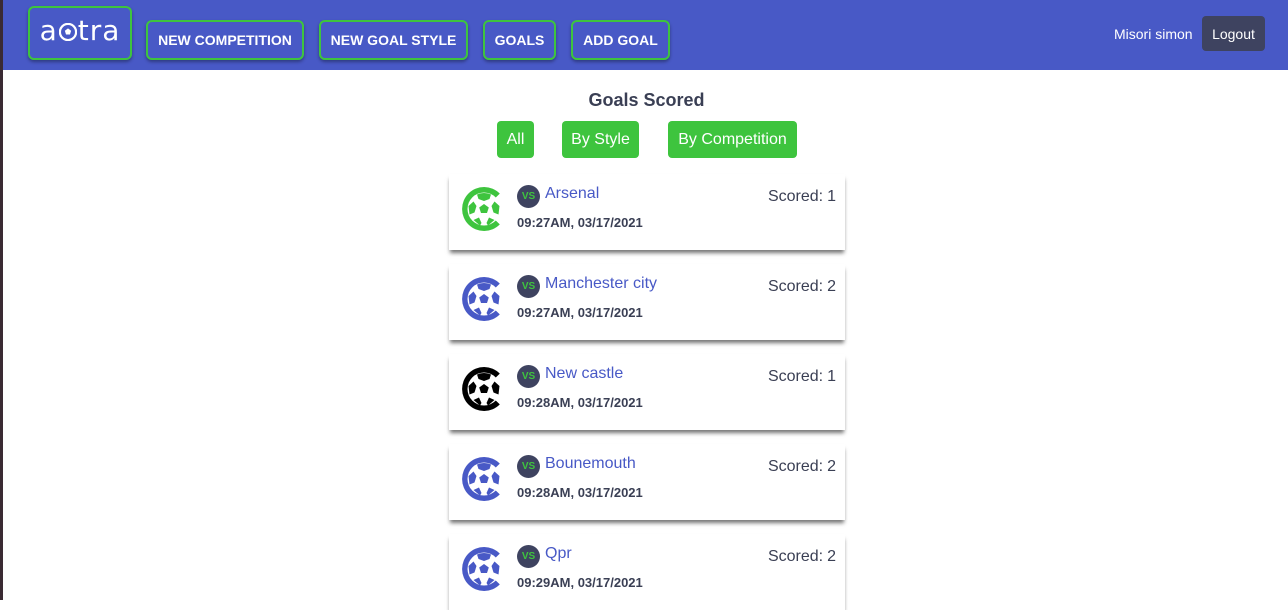 The width and height of the screenshot is (1288, 610). What do you see at coordinates (48, 30) in the screenshot?
I see `logo-text-start: a` at bounding box center [48, 30].